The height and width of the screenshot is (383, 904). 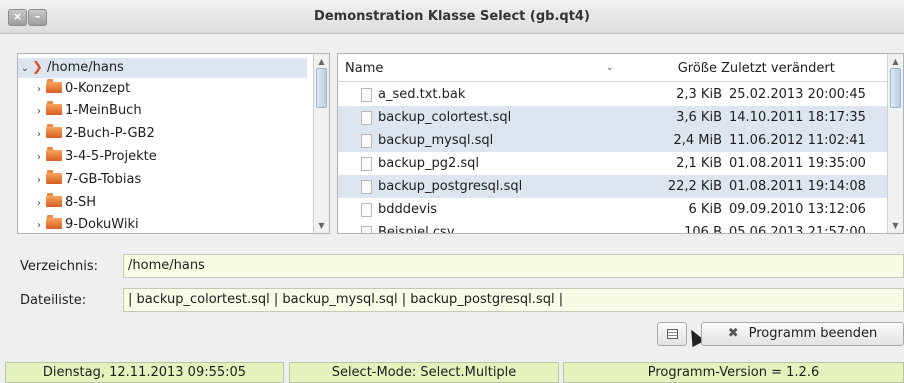 I want to click on tree-item: › 9-DokuWiki, so click(x=85, y=224).